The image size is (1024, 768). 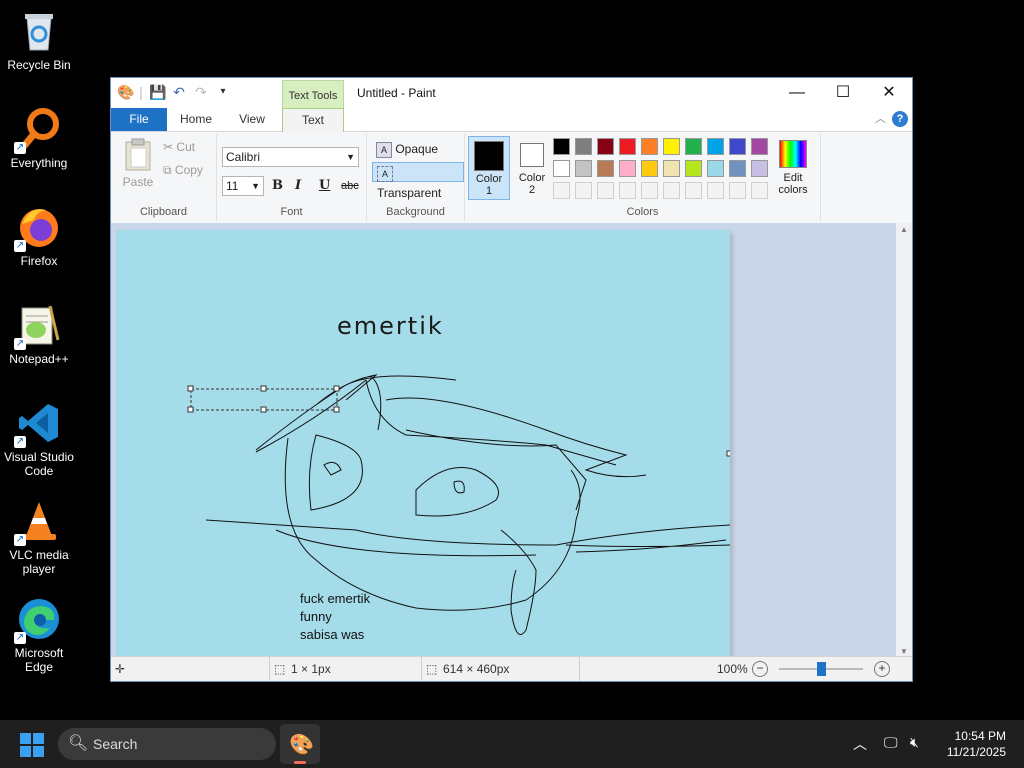 What do you see at coordinates (532, 168) in the screenshot?
I see `color2-button: Color 2` at bounding box center [532, 168].